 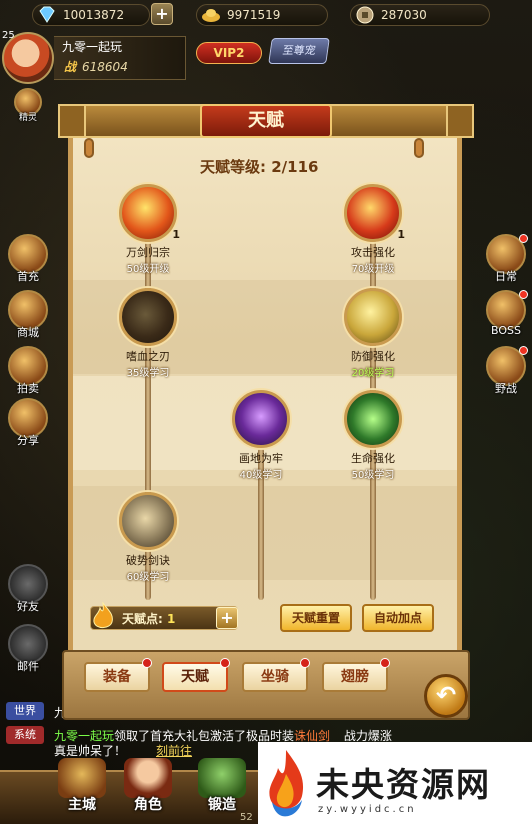 I want to click on ornament-right, so click(x=460, y=121).